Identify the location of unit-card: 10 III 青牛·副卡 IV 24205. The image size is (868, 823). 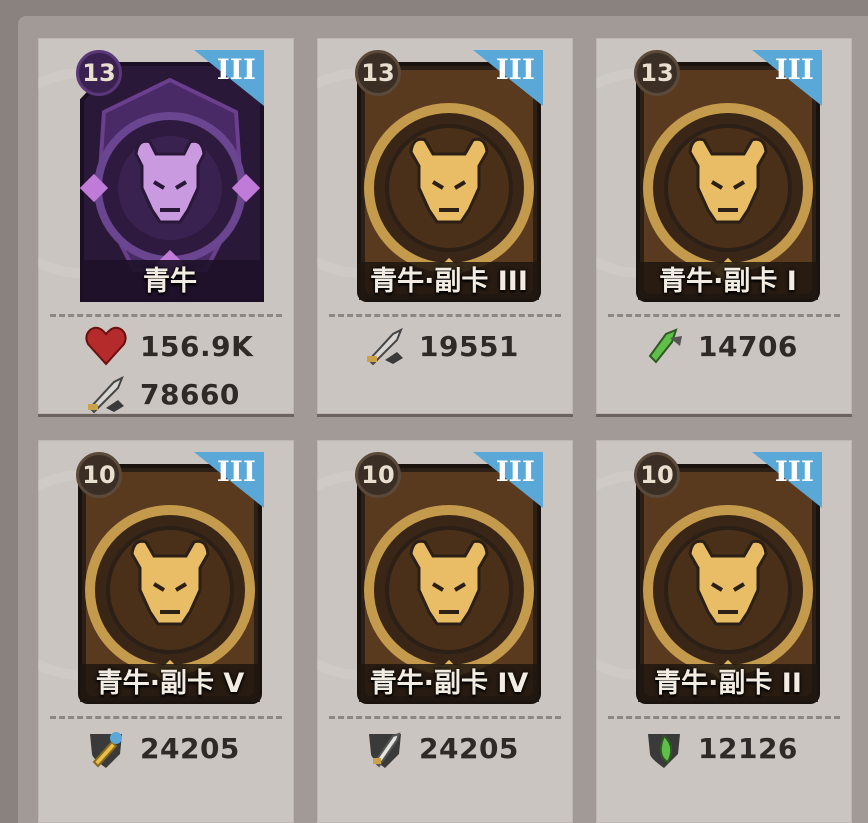
(445, 631).